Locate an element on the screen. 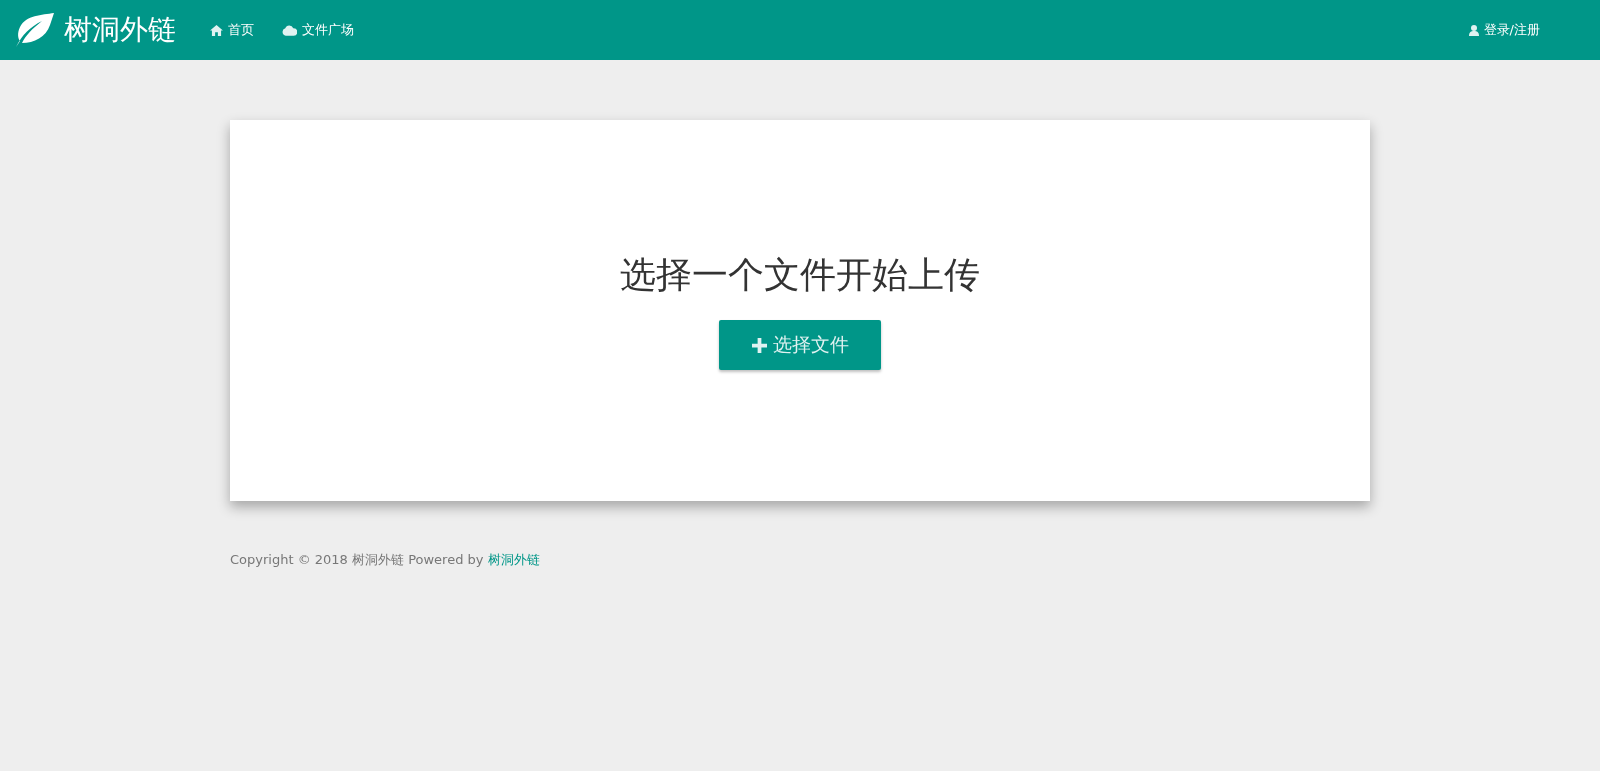 The image size is (1600, 771). brand-name: 树洞外链 is located at coordinates (120, 30).